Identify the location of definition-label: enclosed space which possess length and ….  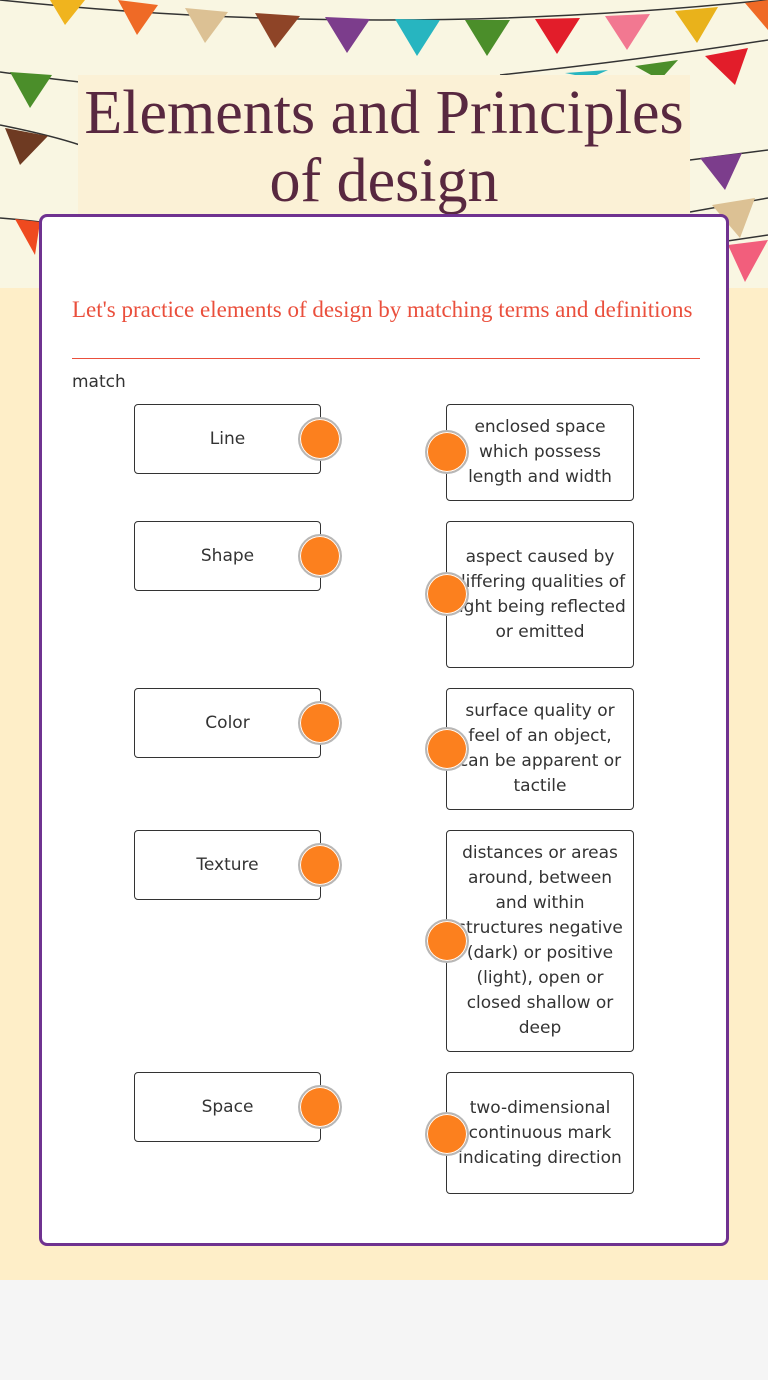
(540, 452).